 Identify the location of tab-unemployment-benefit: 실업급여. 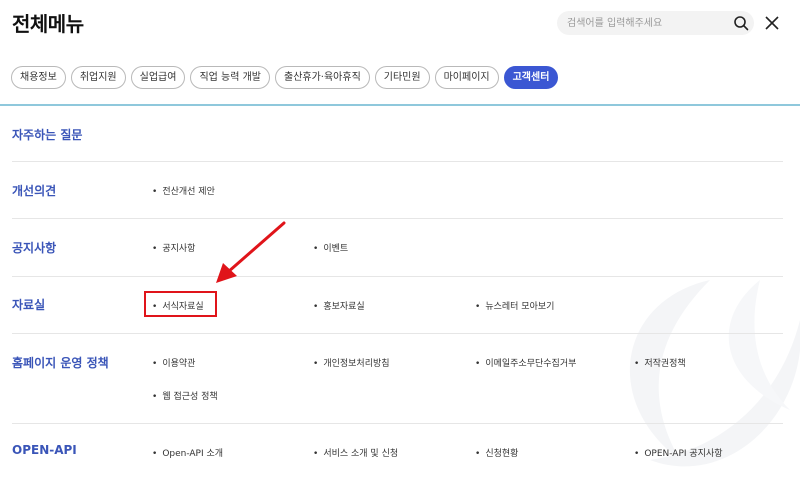
(158, 77).